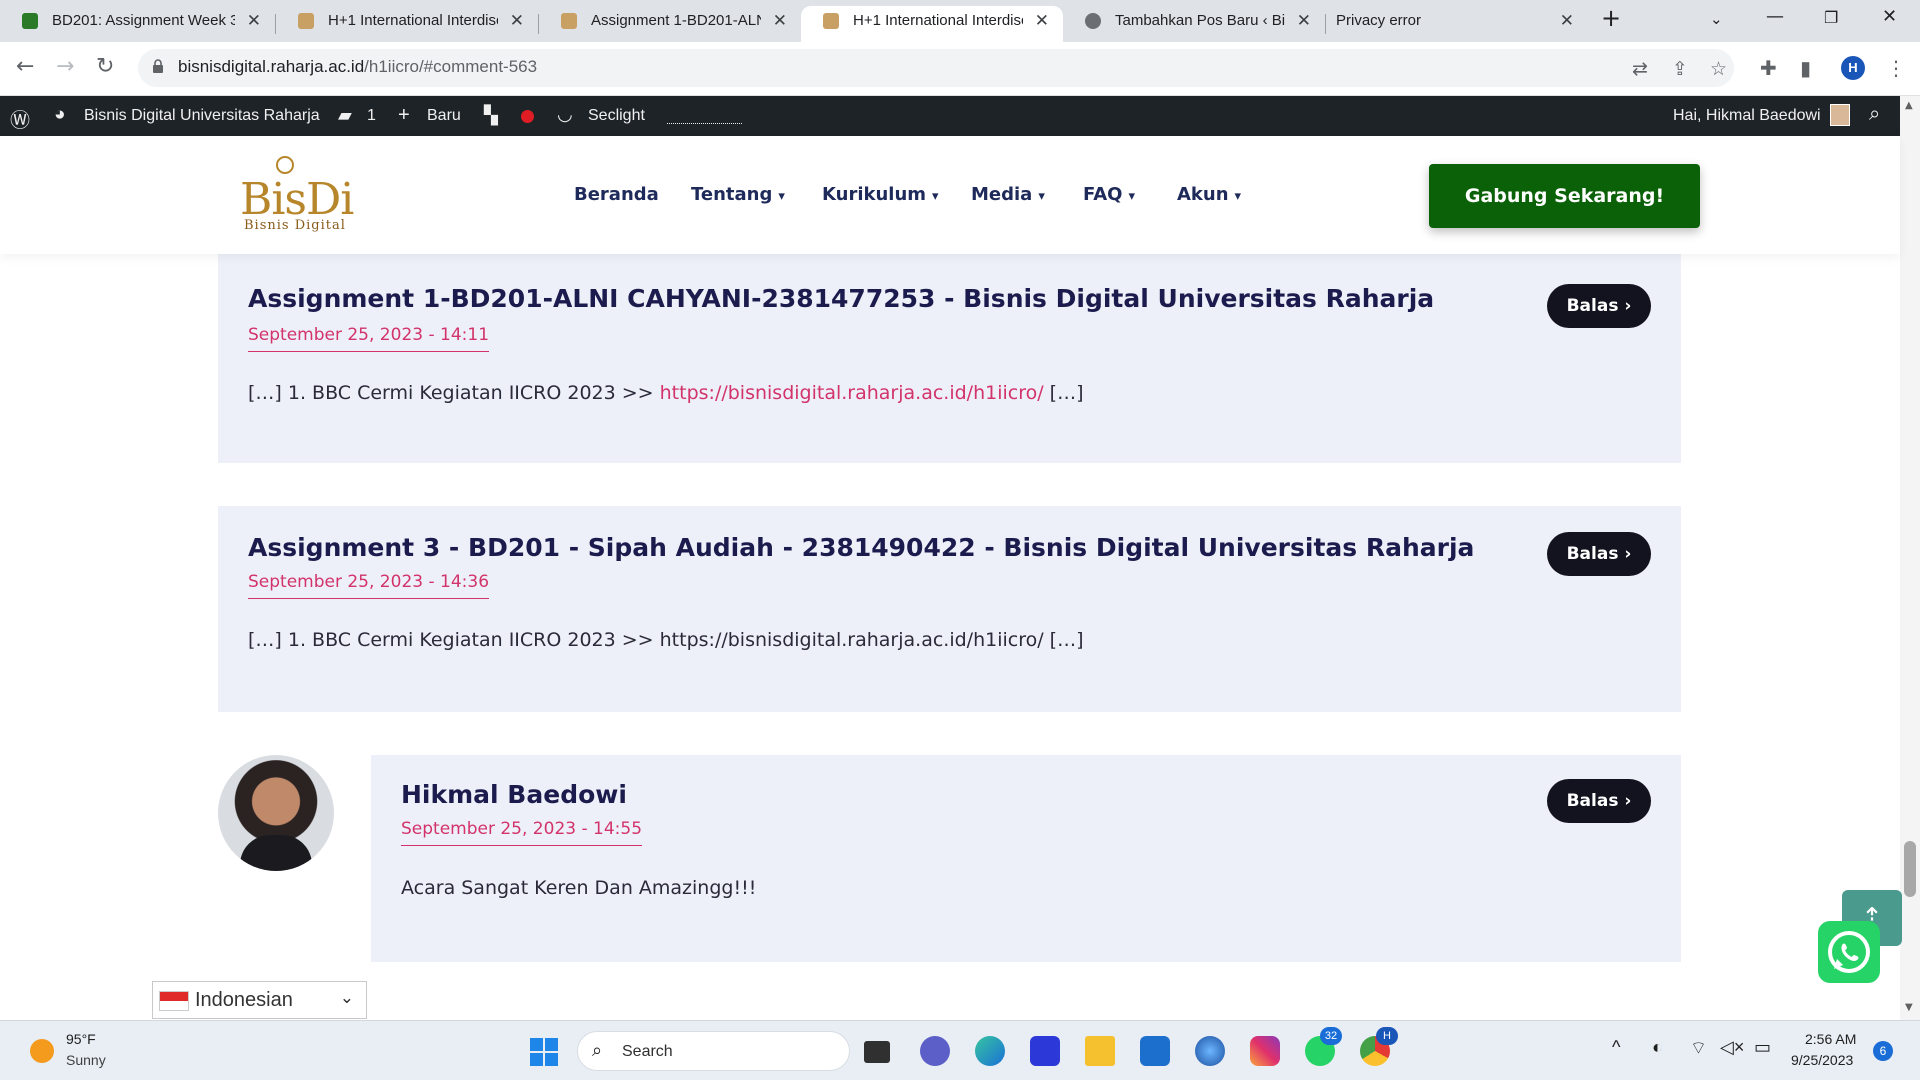 This screenshot has width=1920, height=1080. What do you see at coordinates (202, 116) in the screenshot?
I see `admin-site-name: Bisnis Digital Universitas Raharja` at bounding box center [202, 116].